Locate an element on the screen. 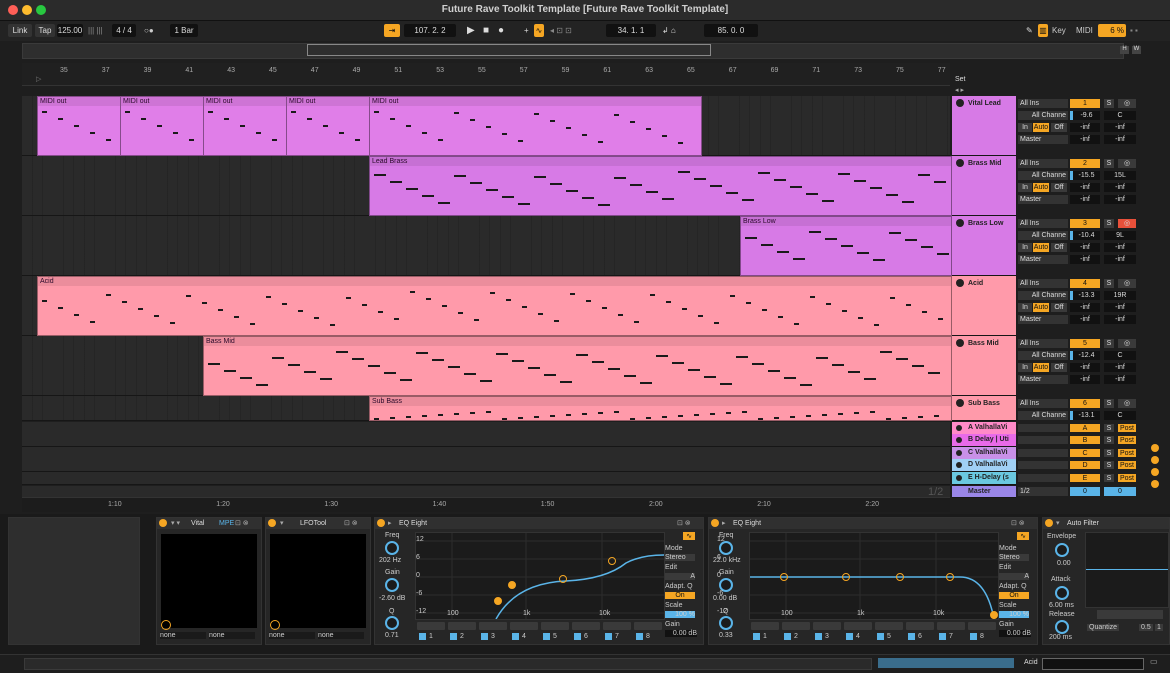 The width and height of the screenshot is (1170, 673). key-map-button: Key is located at coordinates (1059, 30).